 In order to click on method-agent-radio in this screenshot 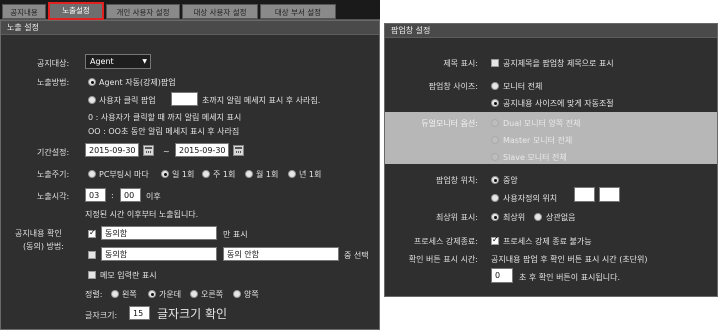, I will do `click(92, 82)`.